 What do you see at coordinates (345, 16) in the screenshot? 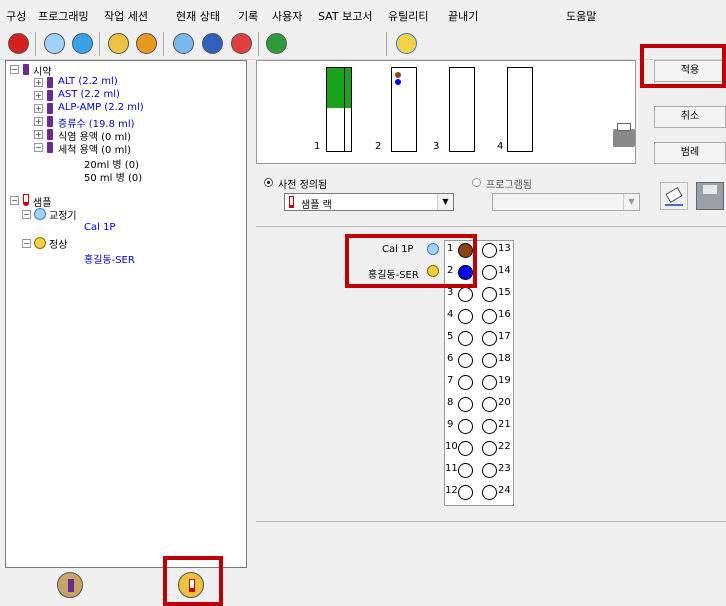
I see `menu-sat-report: SAT 보고서` at bounding box center [345, 16].